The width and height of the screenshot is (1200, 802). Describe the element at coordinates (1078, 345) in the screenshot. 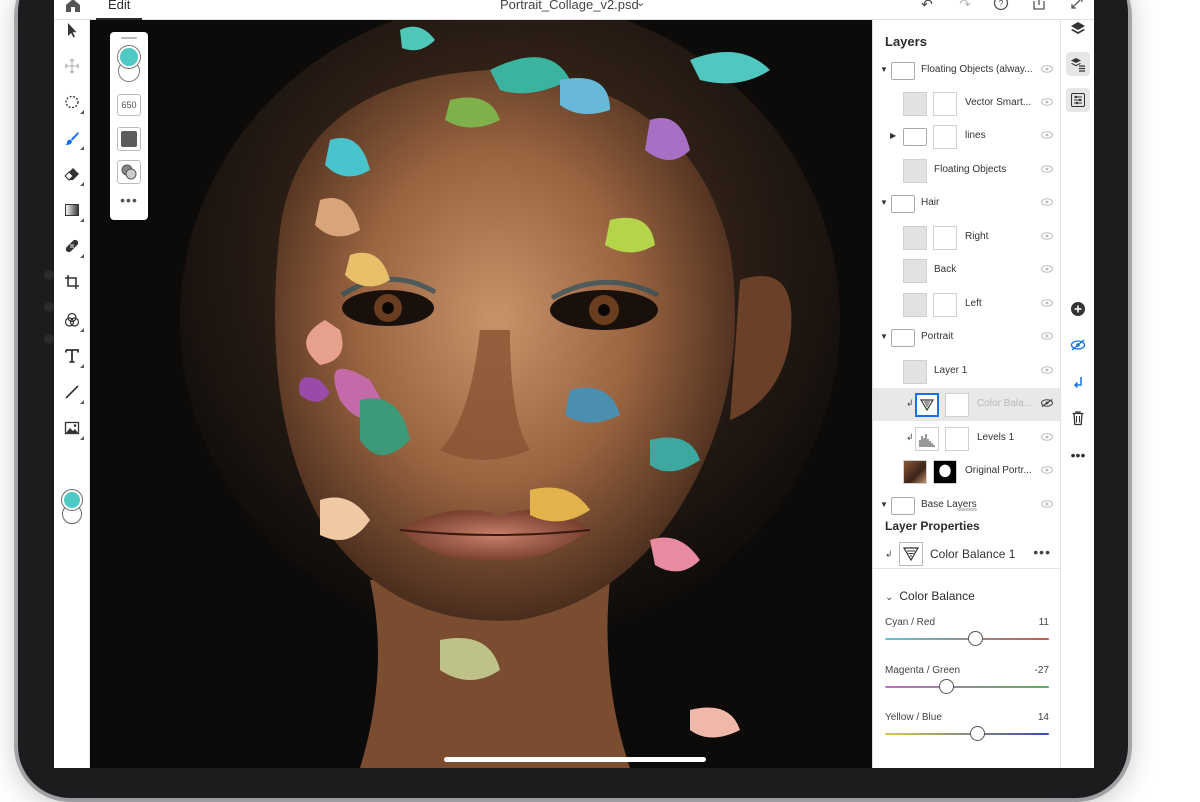

I see `visibility-toggle-icon` at that location.